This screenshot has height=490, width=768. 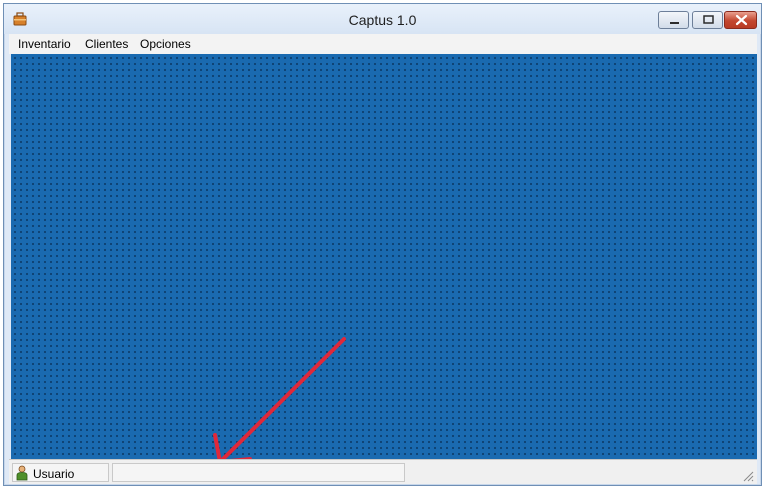 What do you see at coordinates (674, 23) in the screenshot?
I see `minimize-icon` at bounding box center [674, 23].